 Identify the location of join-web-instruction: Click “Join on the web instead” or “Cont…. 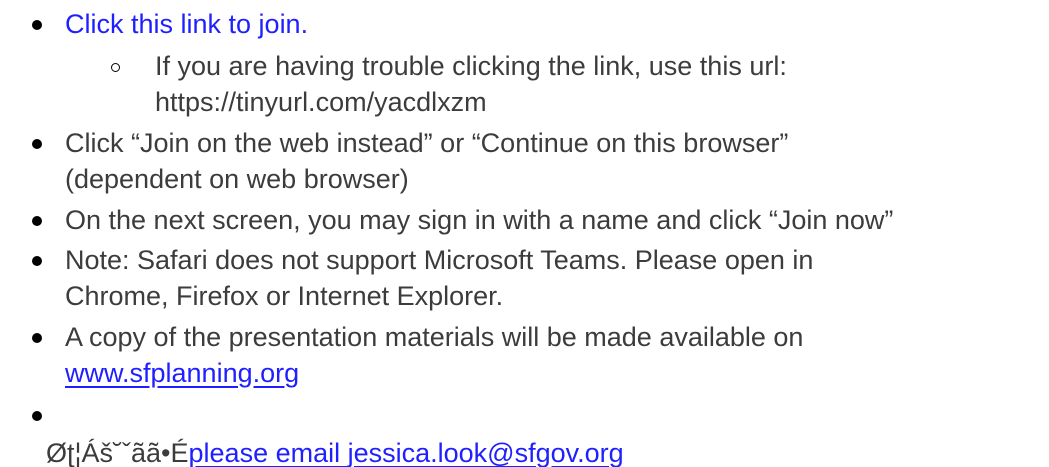
(427, 143).